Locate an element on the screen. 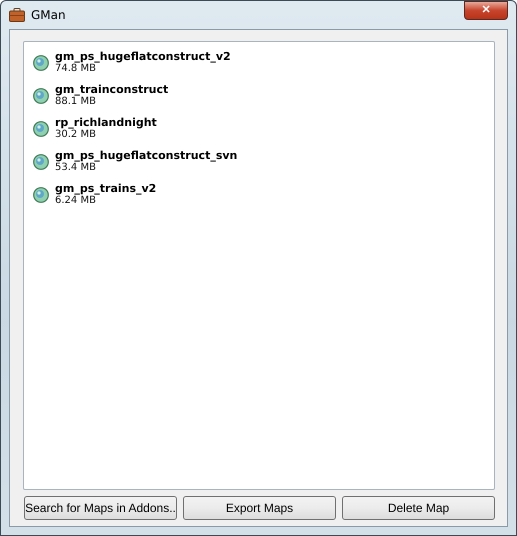 The image size is (517, 536). map-size: 30.2 MB is located at coordinates (76, 135).